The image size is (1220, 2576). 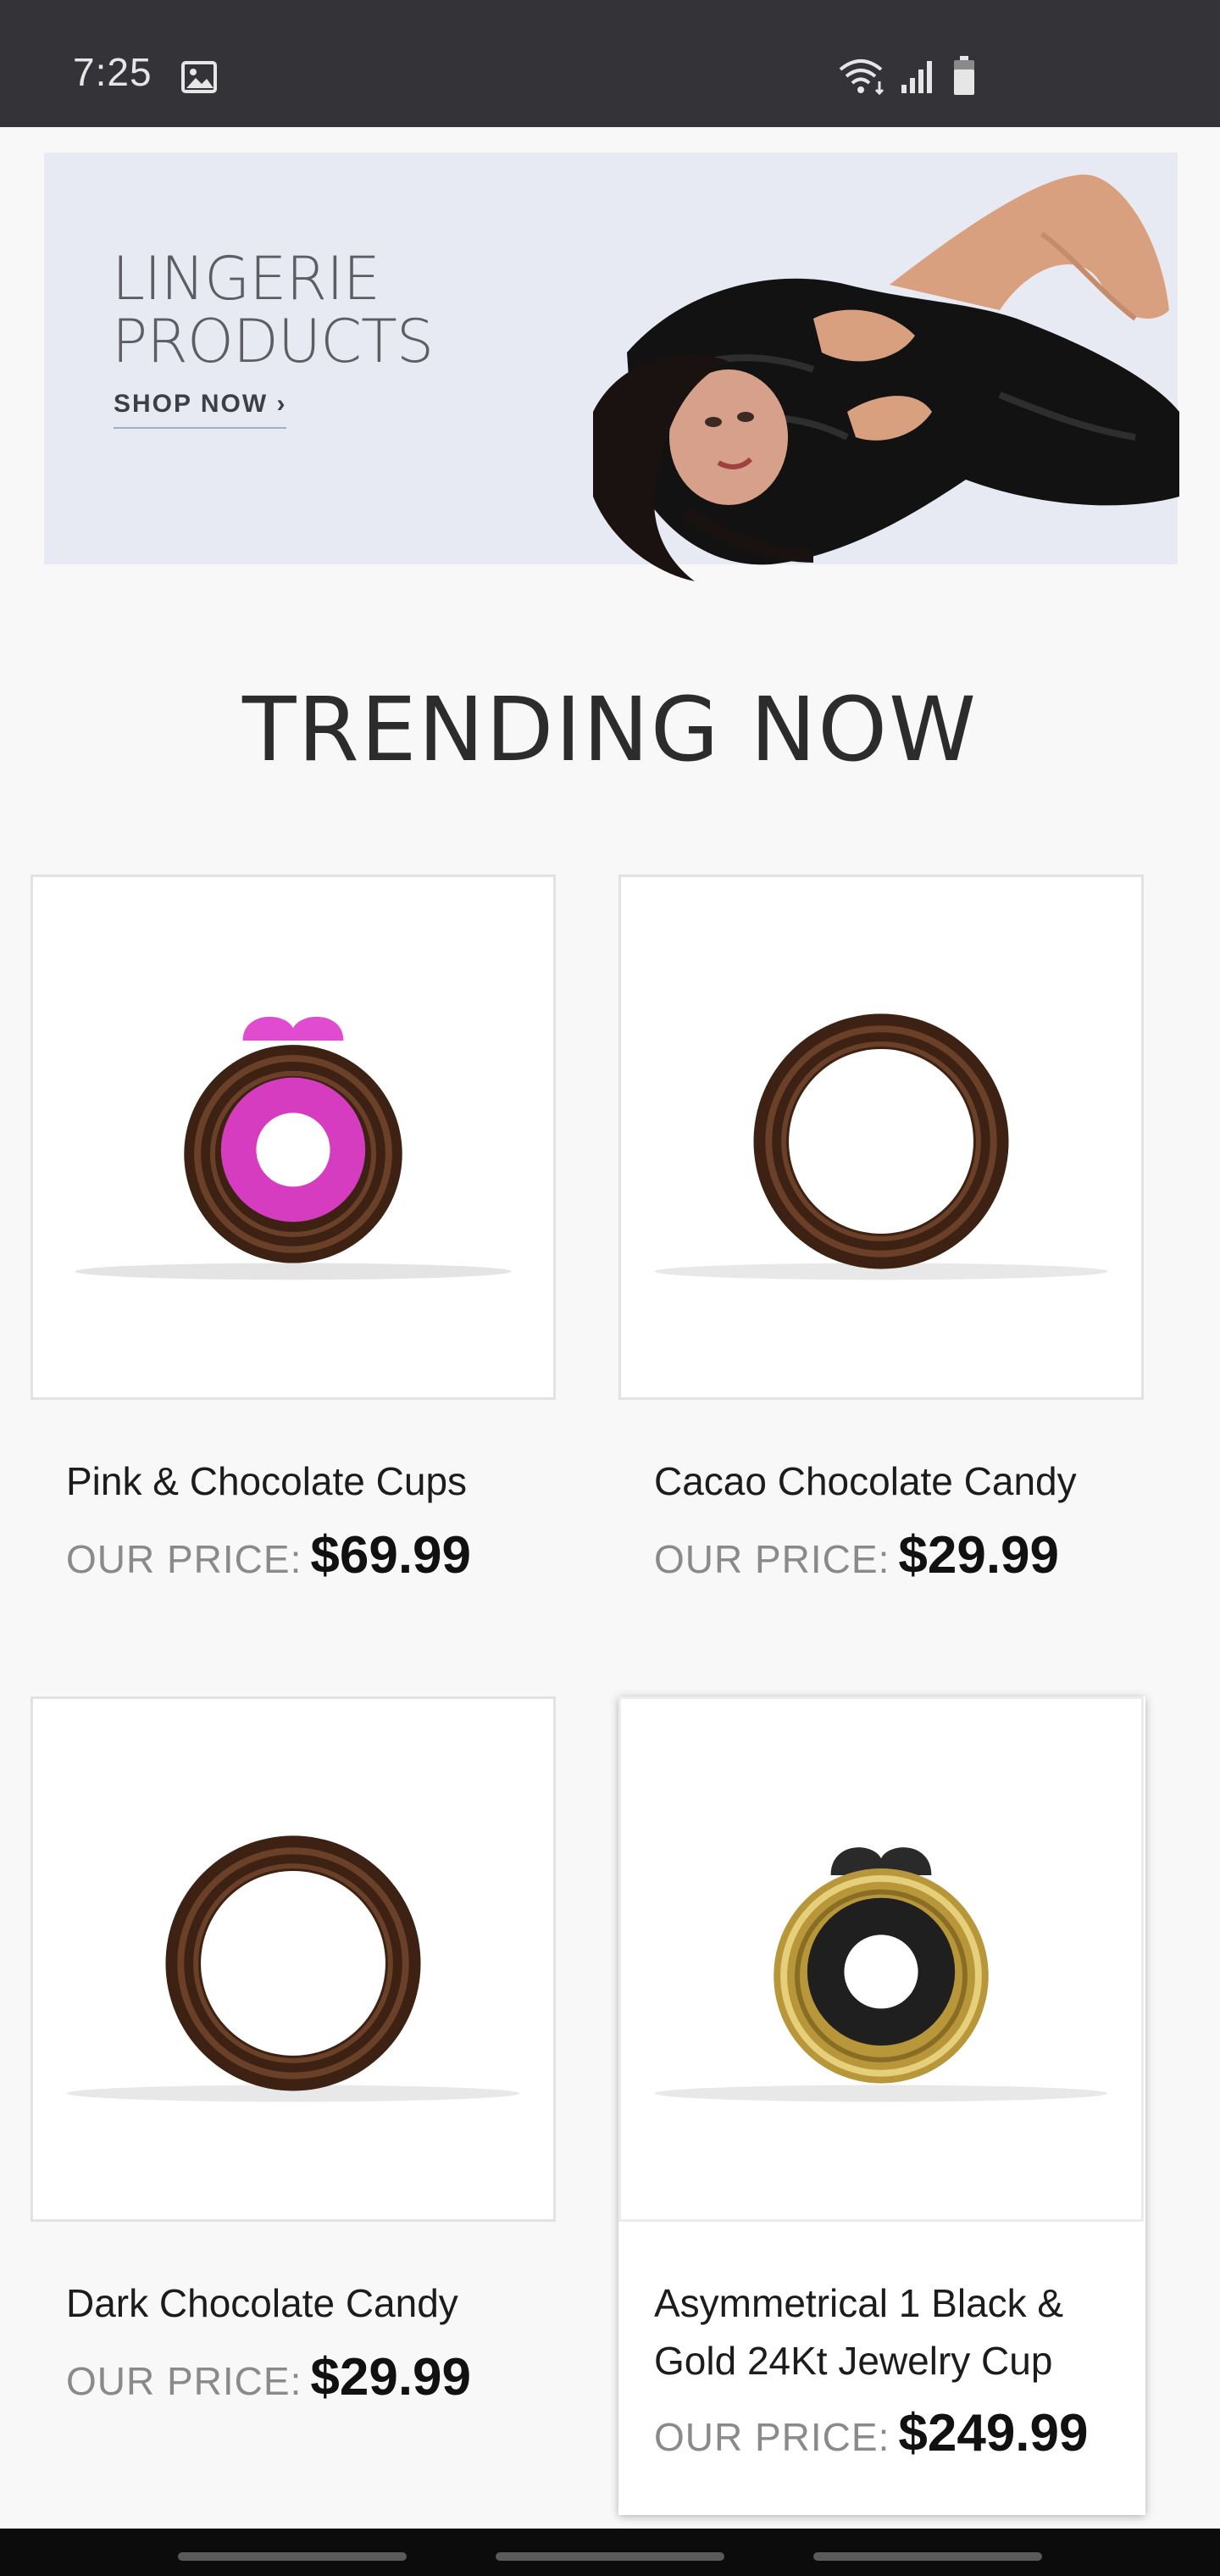 What do you see at coordinates (886, 378) in the screenshot?
I see `banner-model-photo` at bounding box center [886, 378].